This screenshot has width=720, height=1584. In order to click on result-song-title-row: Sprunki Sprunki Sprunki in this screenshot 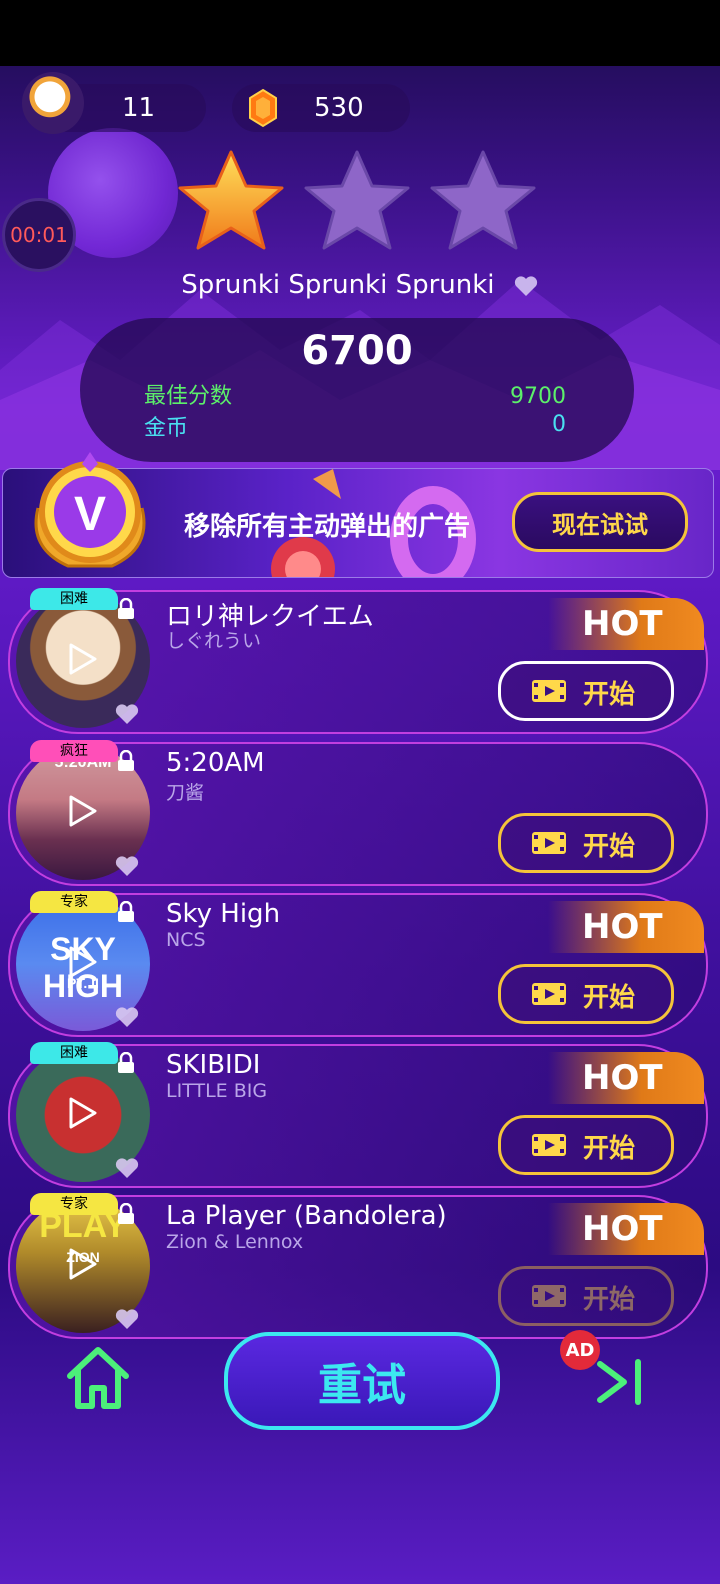, I will do `click(360, 285)`.